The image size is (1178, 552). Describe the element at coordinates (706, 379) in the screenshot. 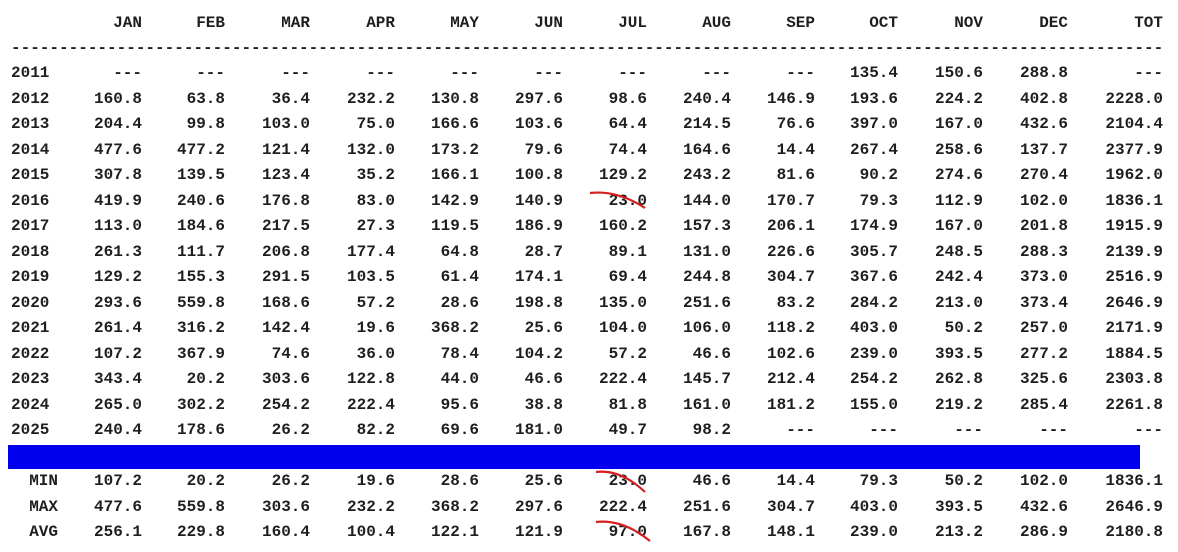

I see `value-cell: 145.7` at that location.